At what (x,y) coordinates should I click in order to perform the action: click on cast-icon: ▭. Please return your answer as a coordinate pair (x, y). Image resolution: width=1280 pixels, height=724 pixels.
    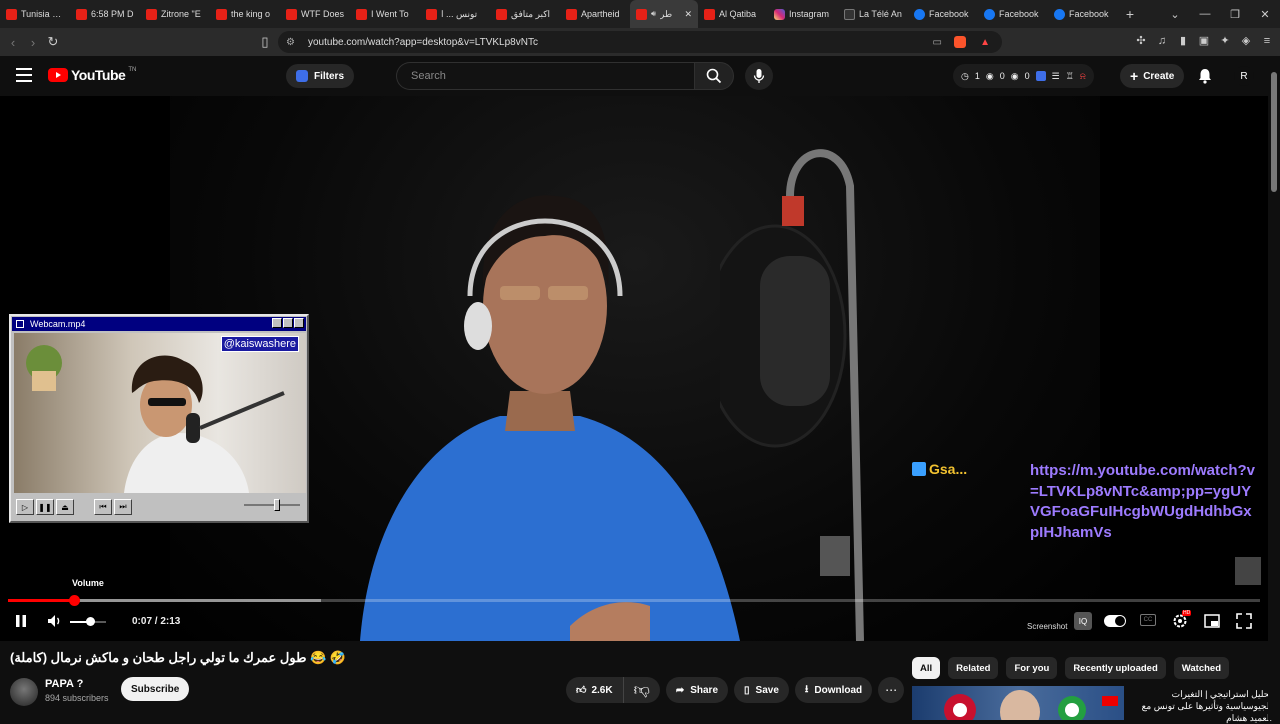
    Looking at the image, I should click on (937, 42).